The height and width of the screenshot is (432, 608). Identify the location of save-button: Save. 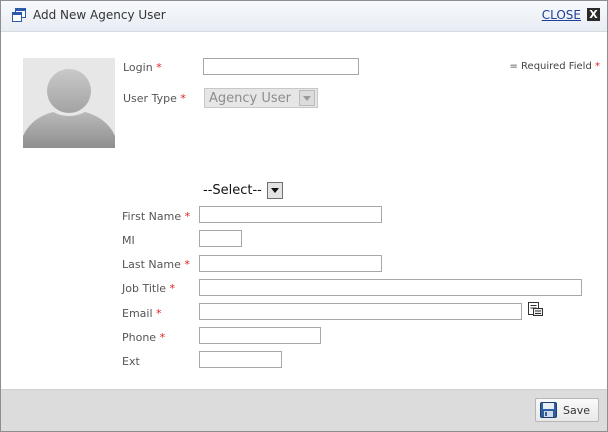
(566, 410).